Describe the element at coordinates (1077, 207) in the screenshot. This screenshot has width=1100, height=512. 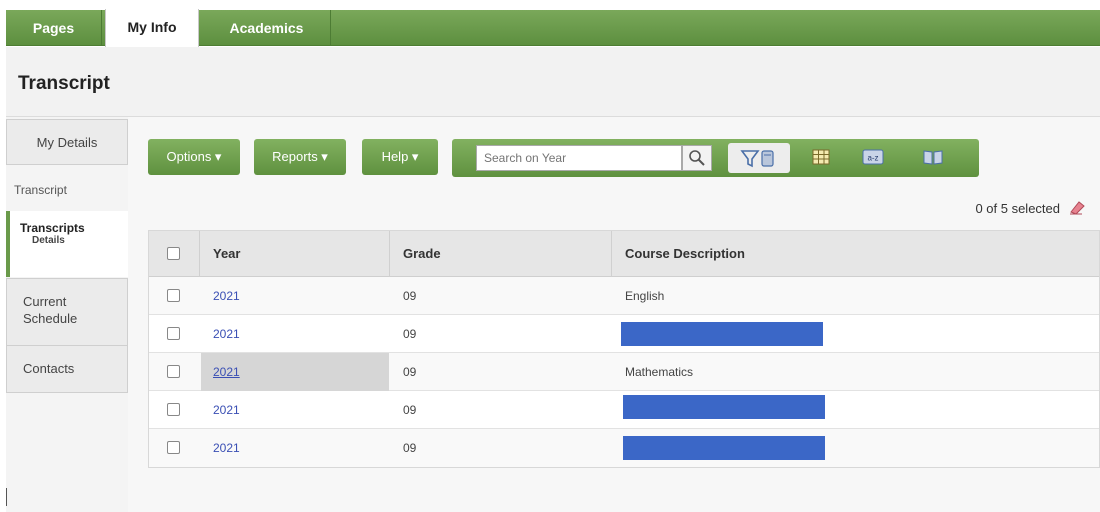
I see `eraser-icon` at that location.